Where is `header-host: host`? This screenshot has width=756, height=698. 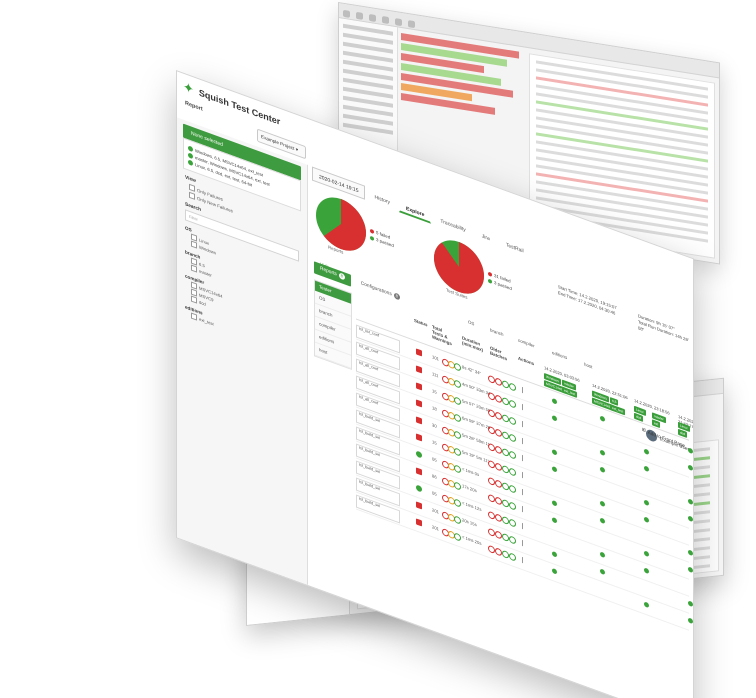
header-host: host is located at coordinates (588, 365).